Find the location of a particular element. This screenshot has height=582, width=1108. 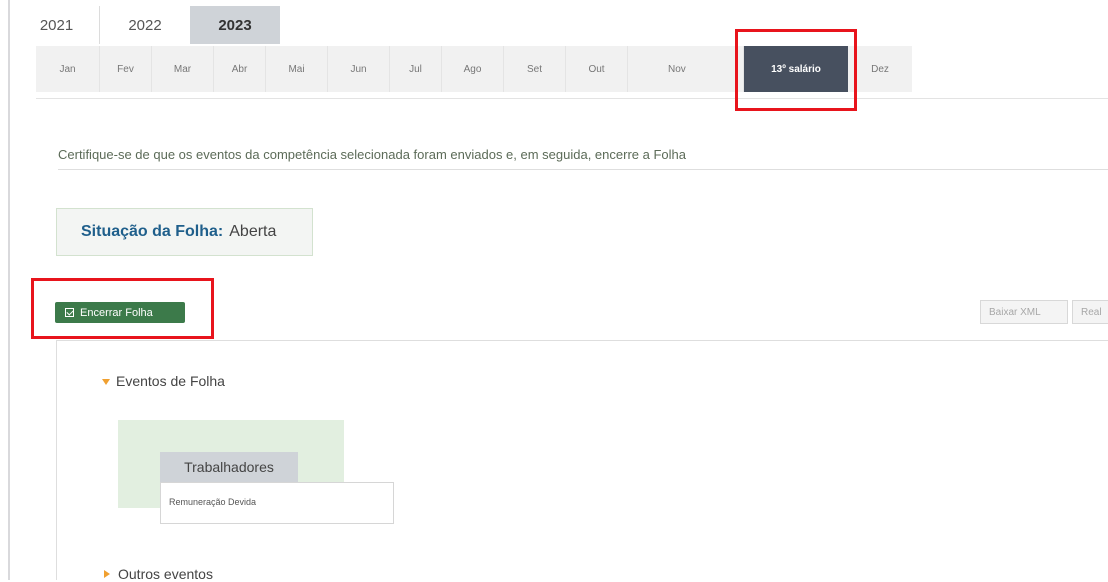

year-tab-2022: 2022 is located at coordinates (145, 25).